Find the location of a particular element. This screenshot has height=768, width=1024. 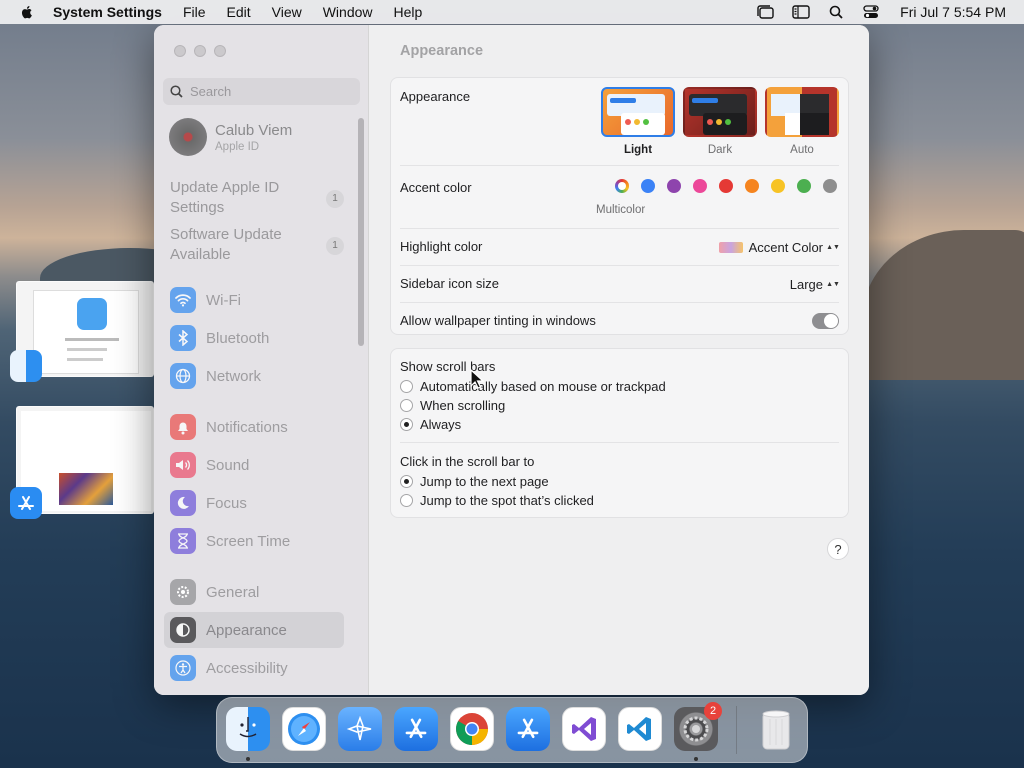

app-store-stage-icon is located at coordinates (26, 503).